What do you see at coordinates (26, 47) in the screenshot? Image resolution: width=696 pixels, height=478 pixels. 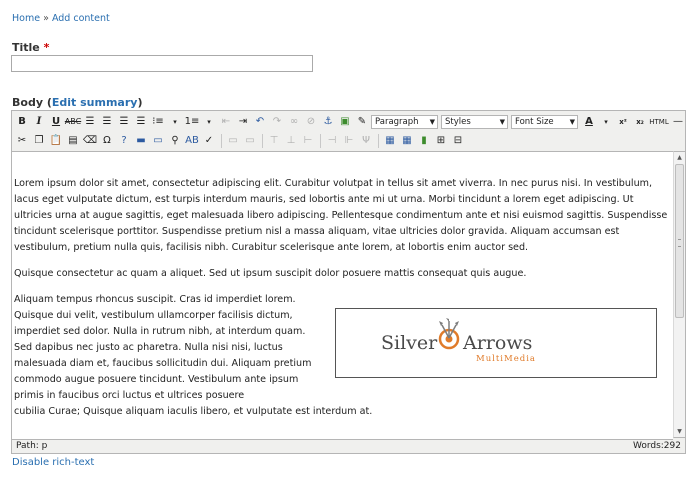 I see `title-label-text: Title` at bounding box center [26, 47].